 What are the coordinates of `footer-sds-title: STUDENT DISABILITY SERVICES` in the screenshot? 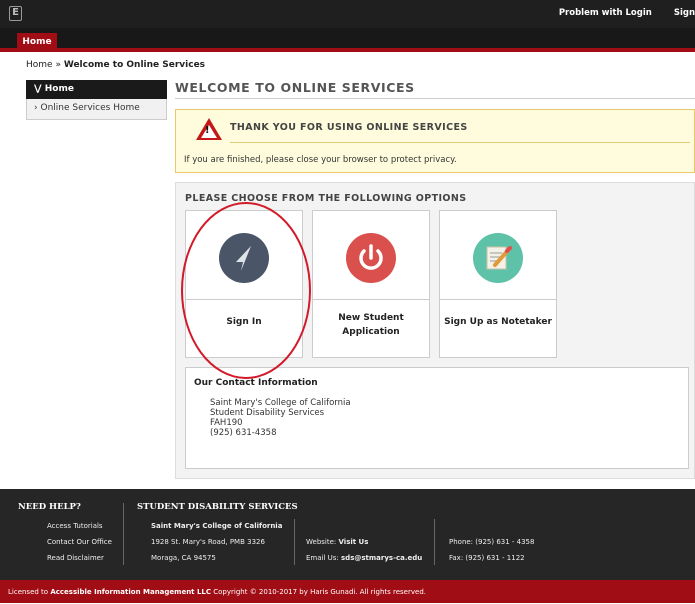 It's located at (217, 507).